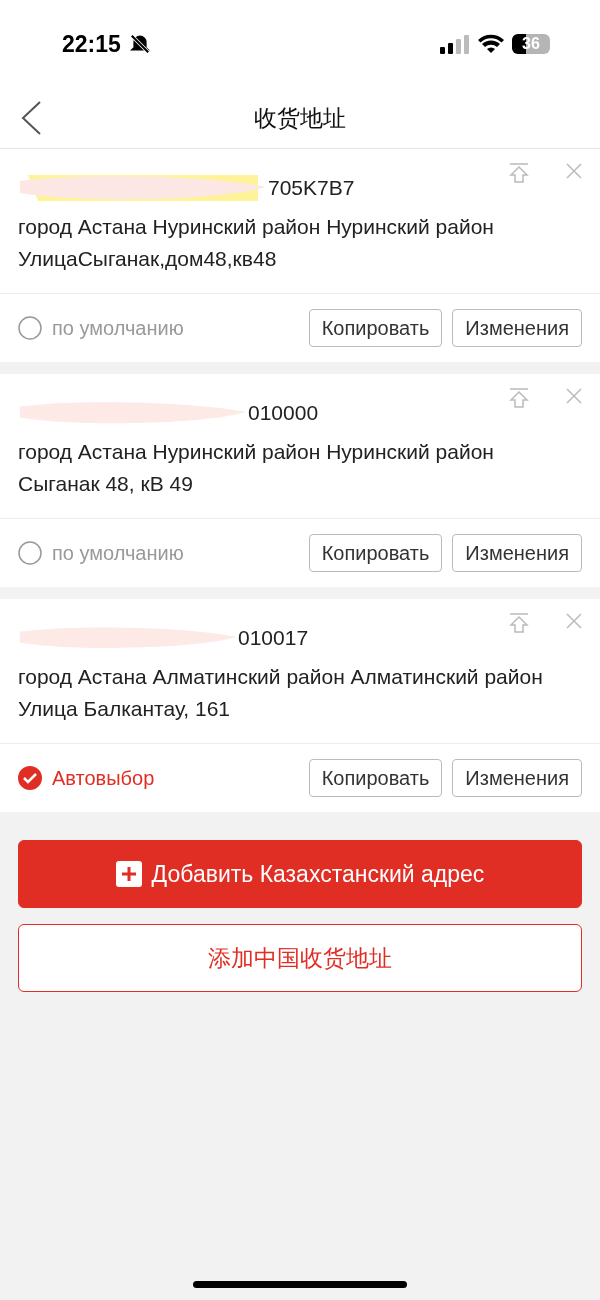  I want to click on back-icon, so click(31, 118).